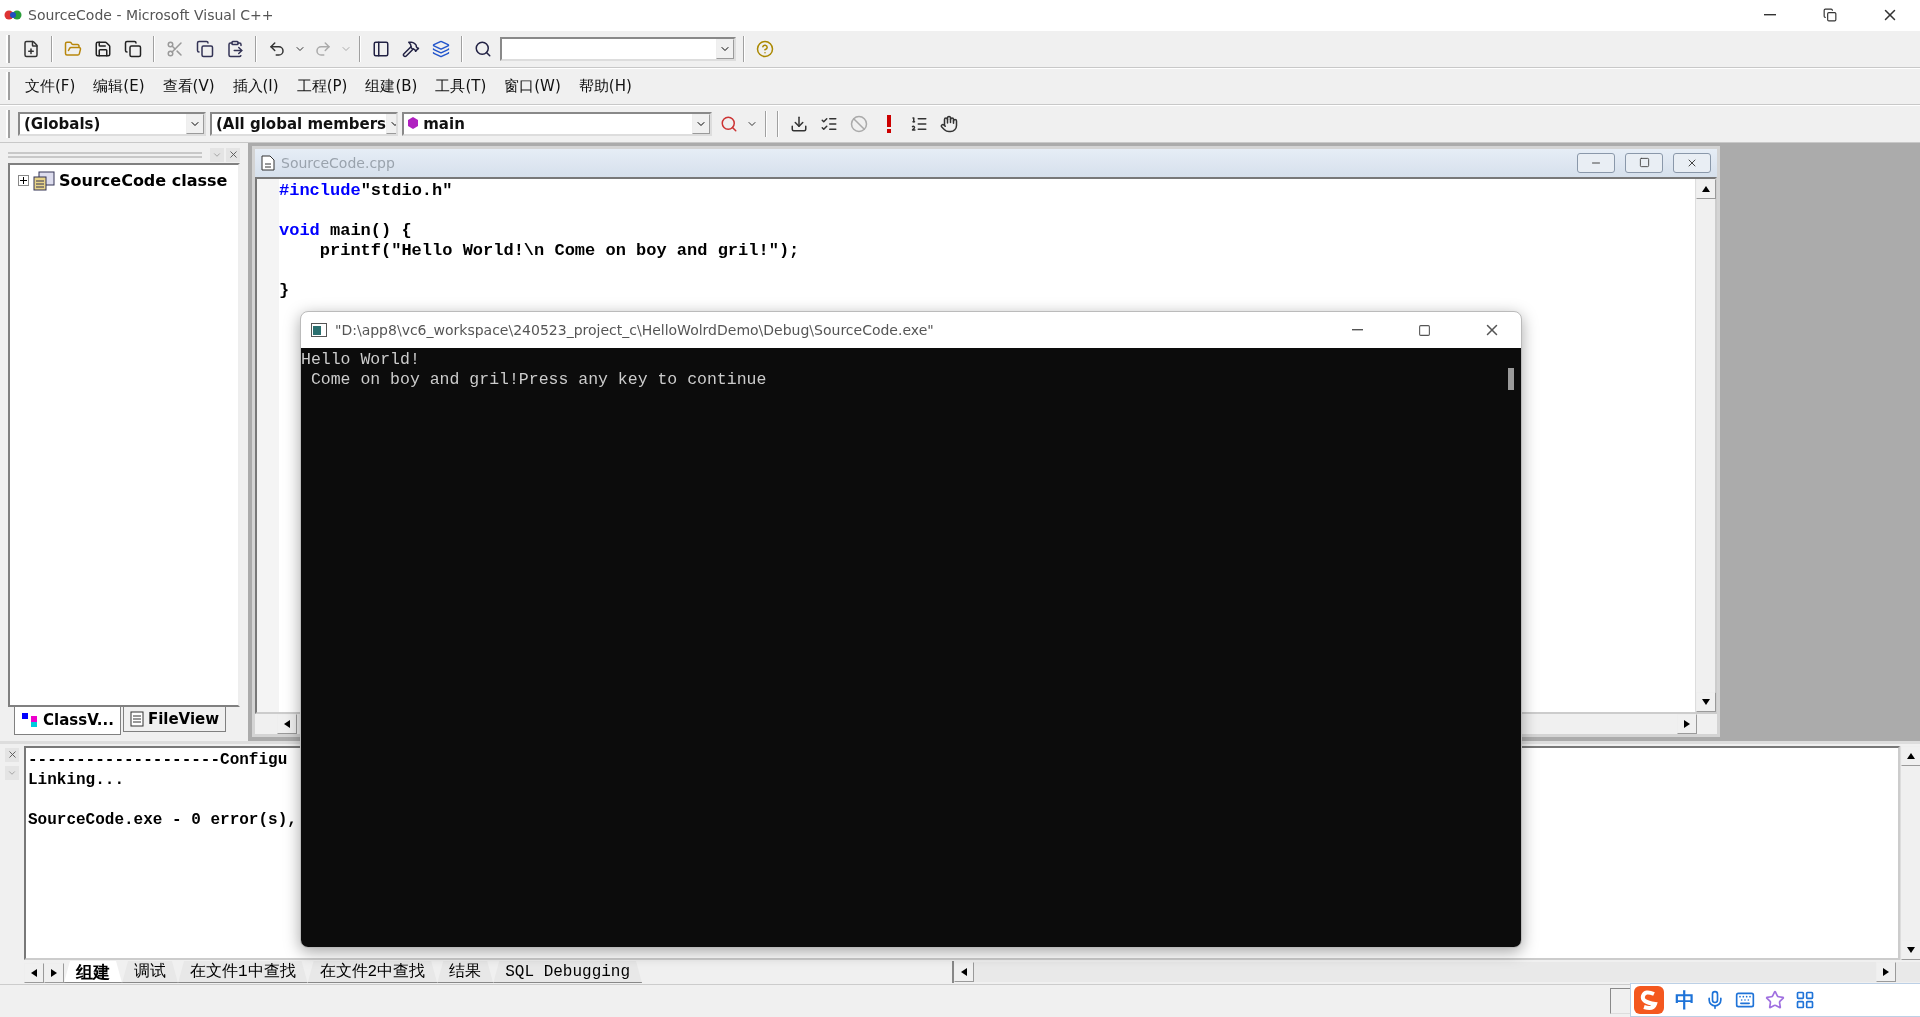  I want to click on save-icon, so click(103, 48).